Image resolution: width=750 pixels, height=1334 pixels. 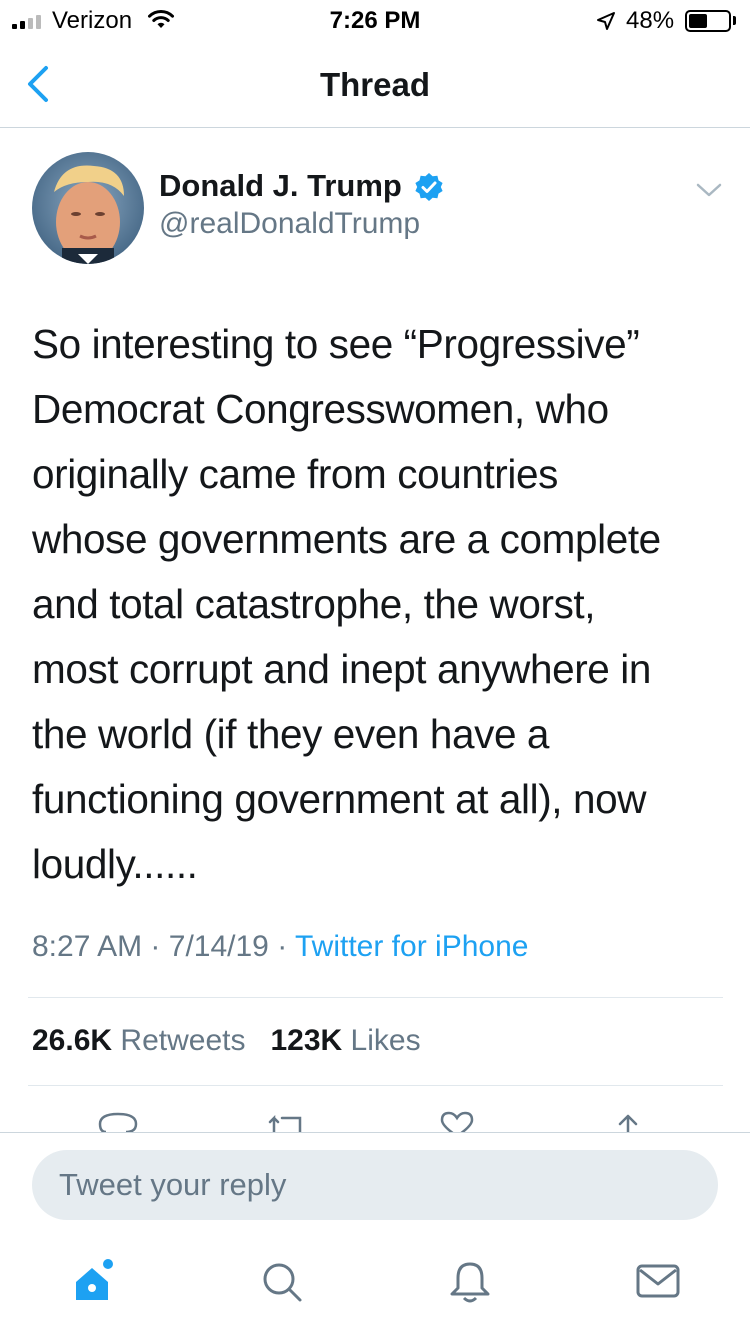 What do you see at coordinates (385, 1040) in the screenshot?
I see `like-label: Likes` at bounding box center [385, 1040].